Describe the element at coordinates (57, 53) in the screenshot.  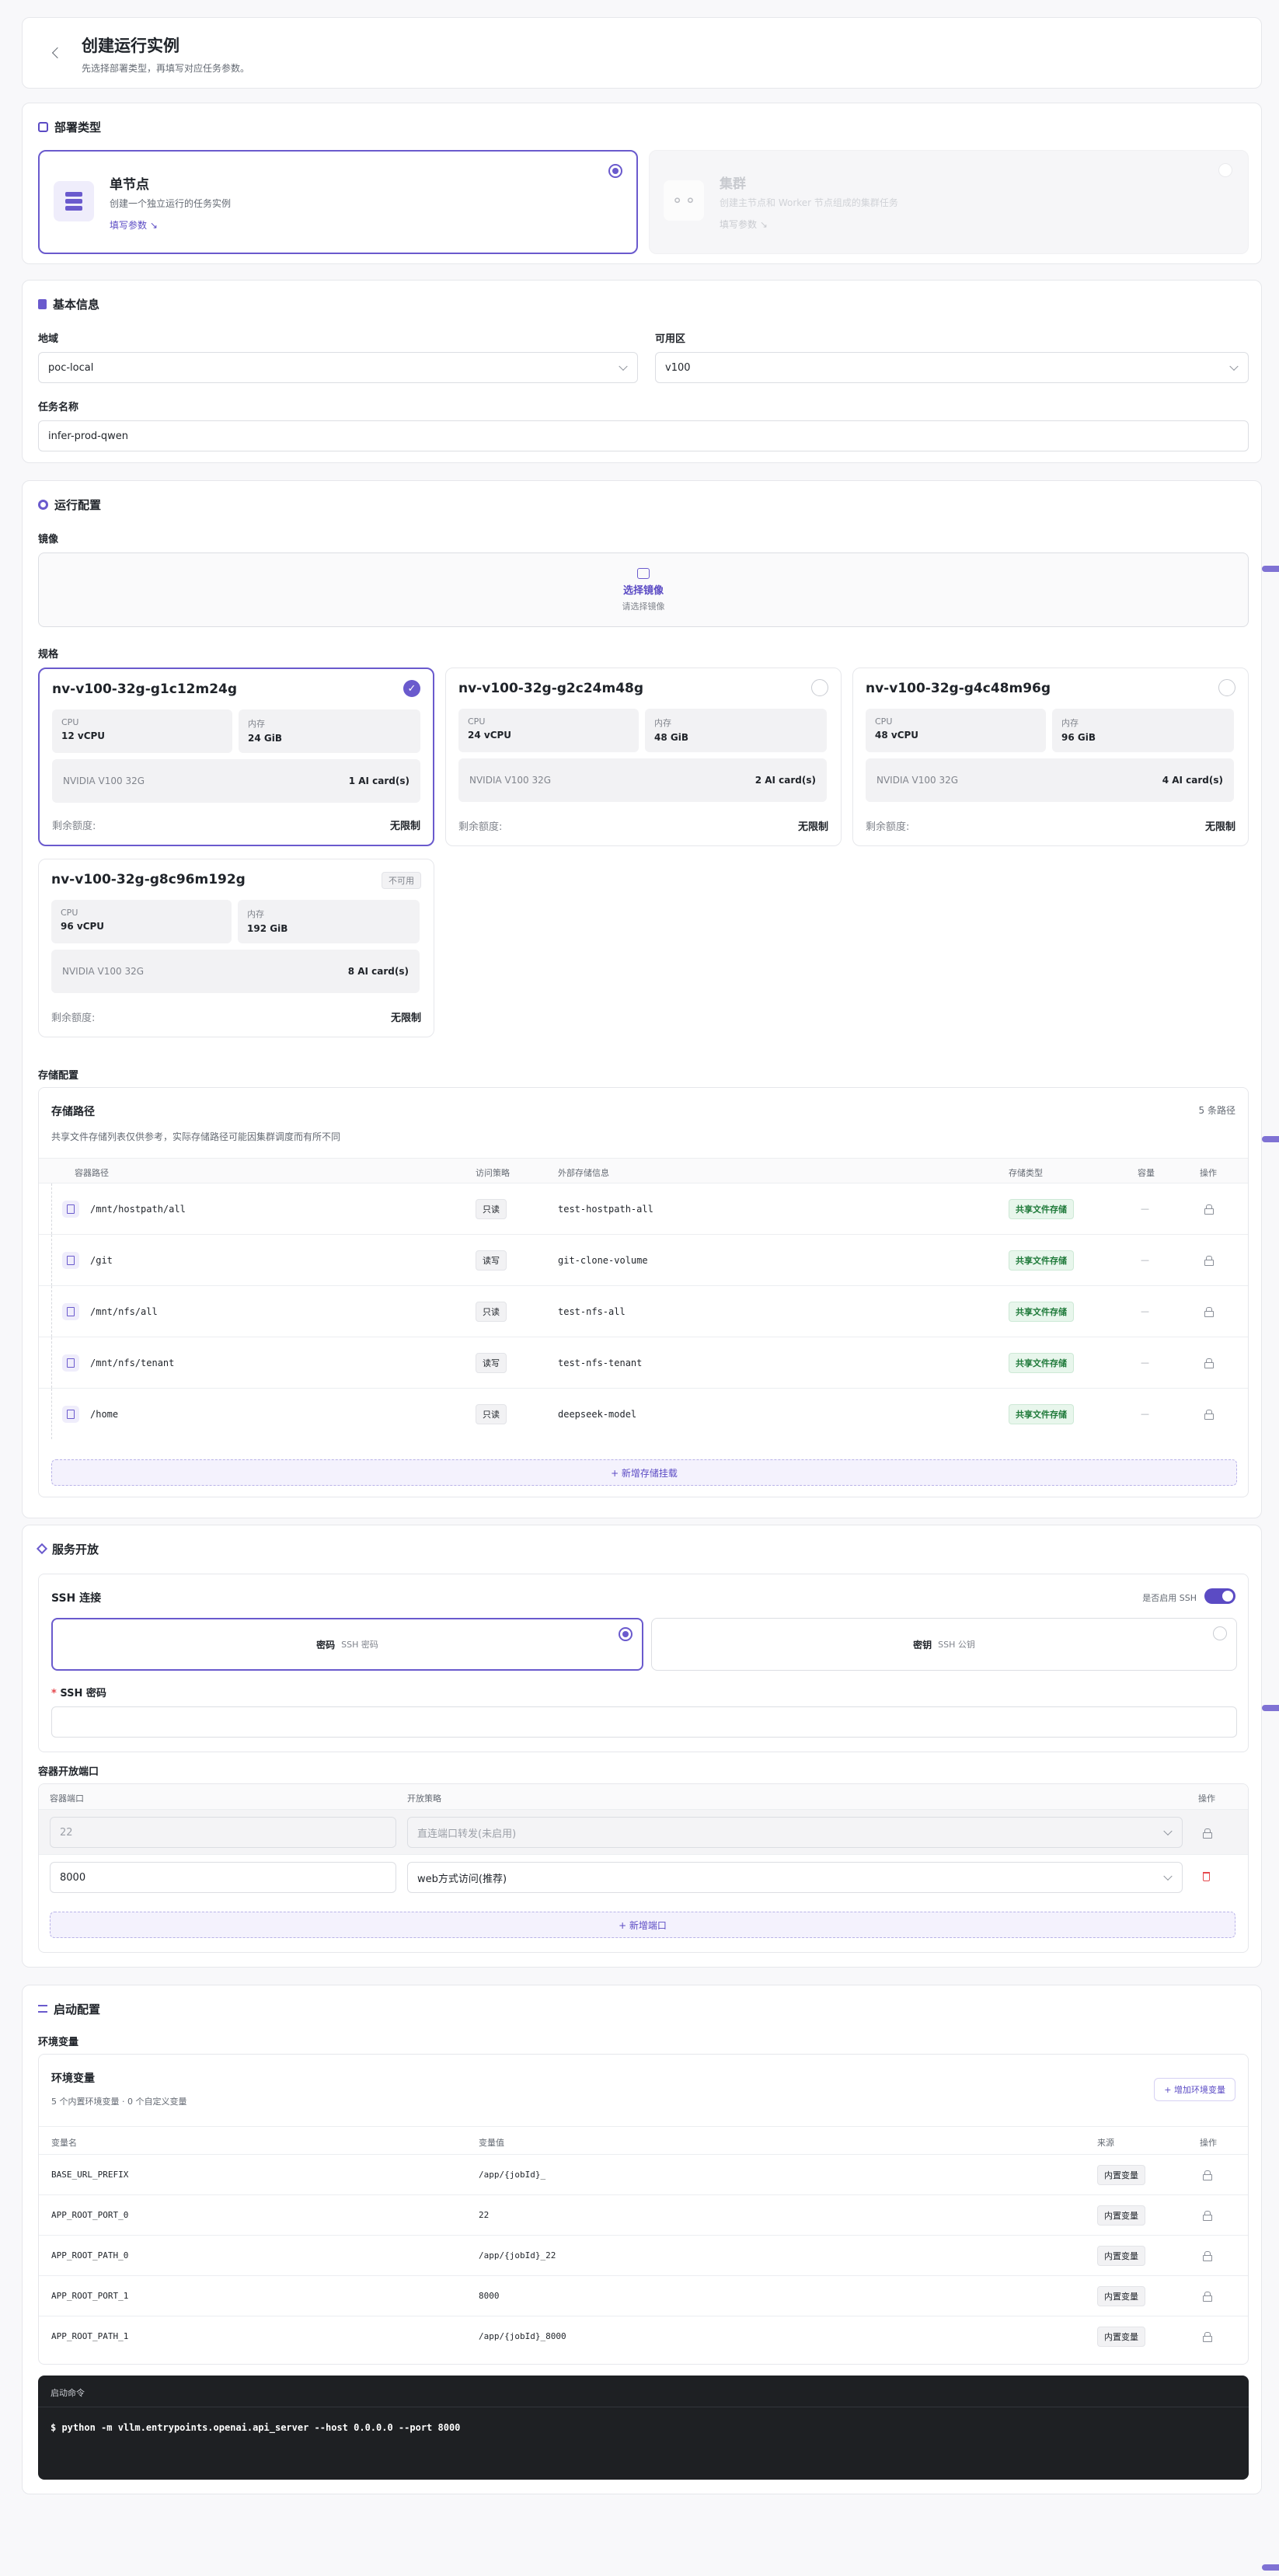
I see `back-icon` at that location.